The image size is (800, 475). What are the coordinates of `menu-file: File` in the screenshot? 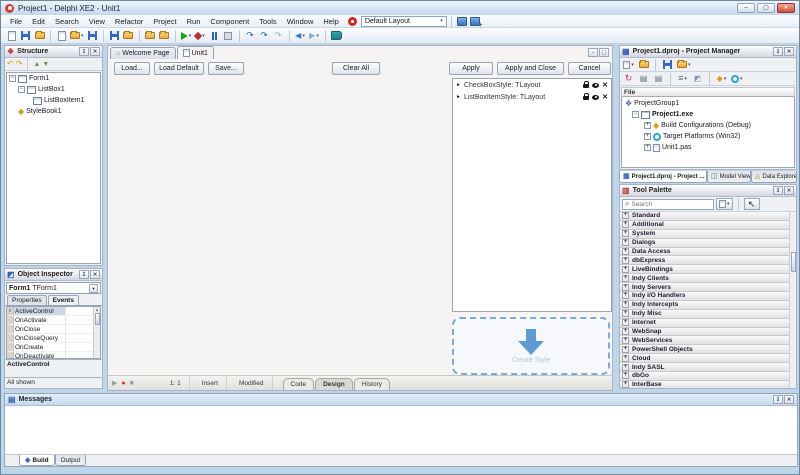 It's located at (16, 21).